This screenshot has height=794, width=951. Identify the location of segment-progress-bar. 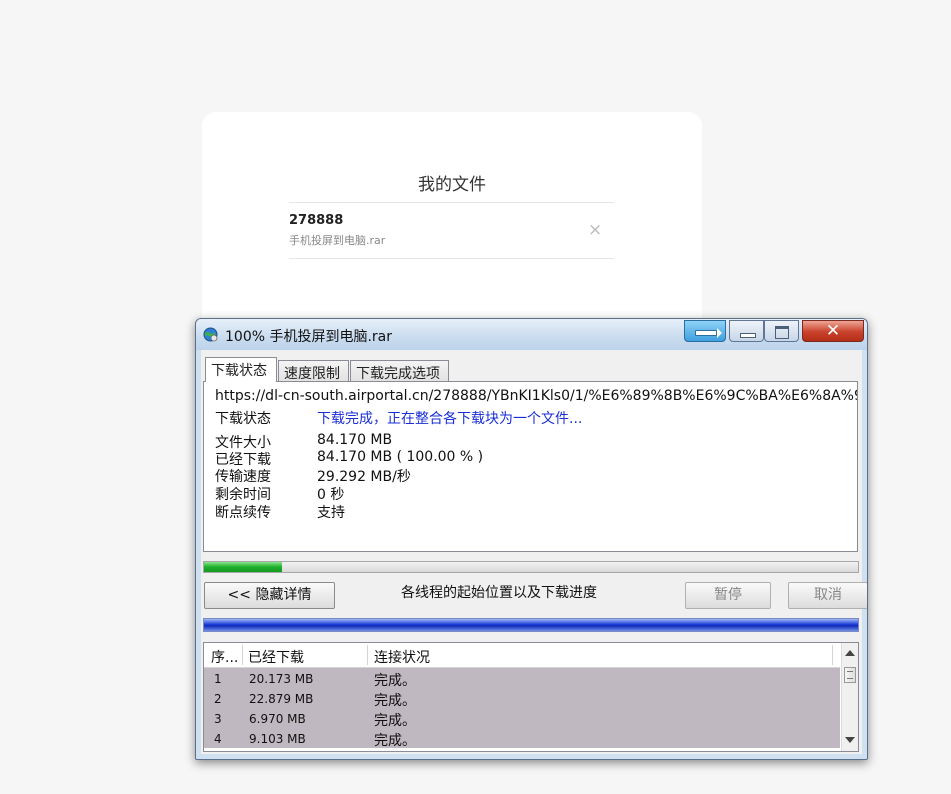
(531, 625).